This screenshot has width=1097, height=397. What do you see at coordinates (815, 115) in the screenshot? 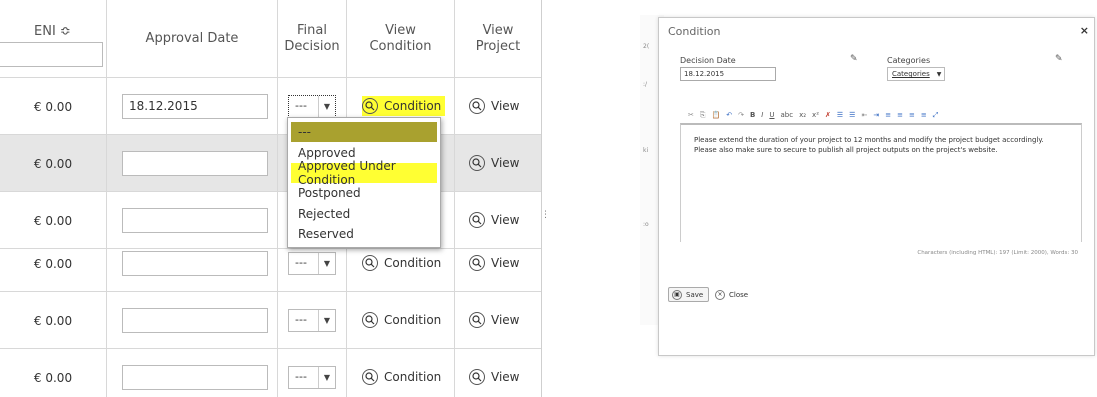
I see `superscript-icon: x²` at bounding box center [815, 115].